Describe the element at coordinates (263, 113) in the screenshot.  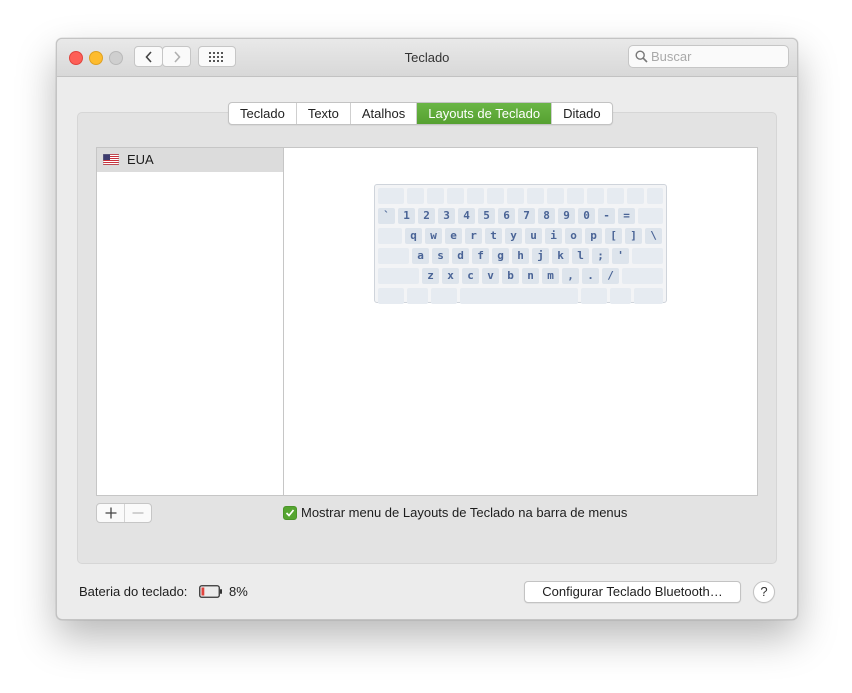
I see `tab-teclado: Teclado` at that location.